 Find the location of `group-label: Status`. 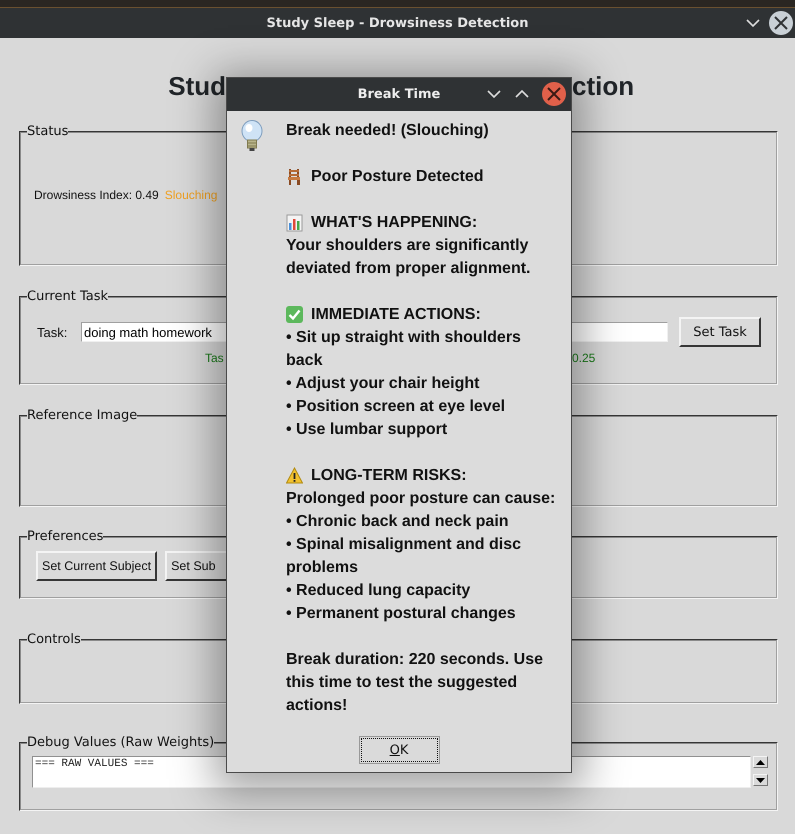

group-label: Status is located at coordinates (47, 132).